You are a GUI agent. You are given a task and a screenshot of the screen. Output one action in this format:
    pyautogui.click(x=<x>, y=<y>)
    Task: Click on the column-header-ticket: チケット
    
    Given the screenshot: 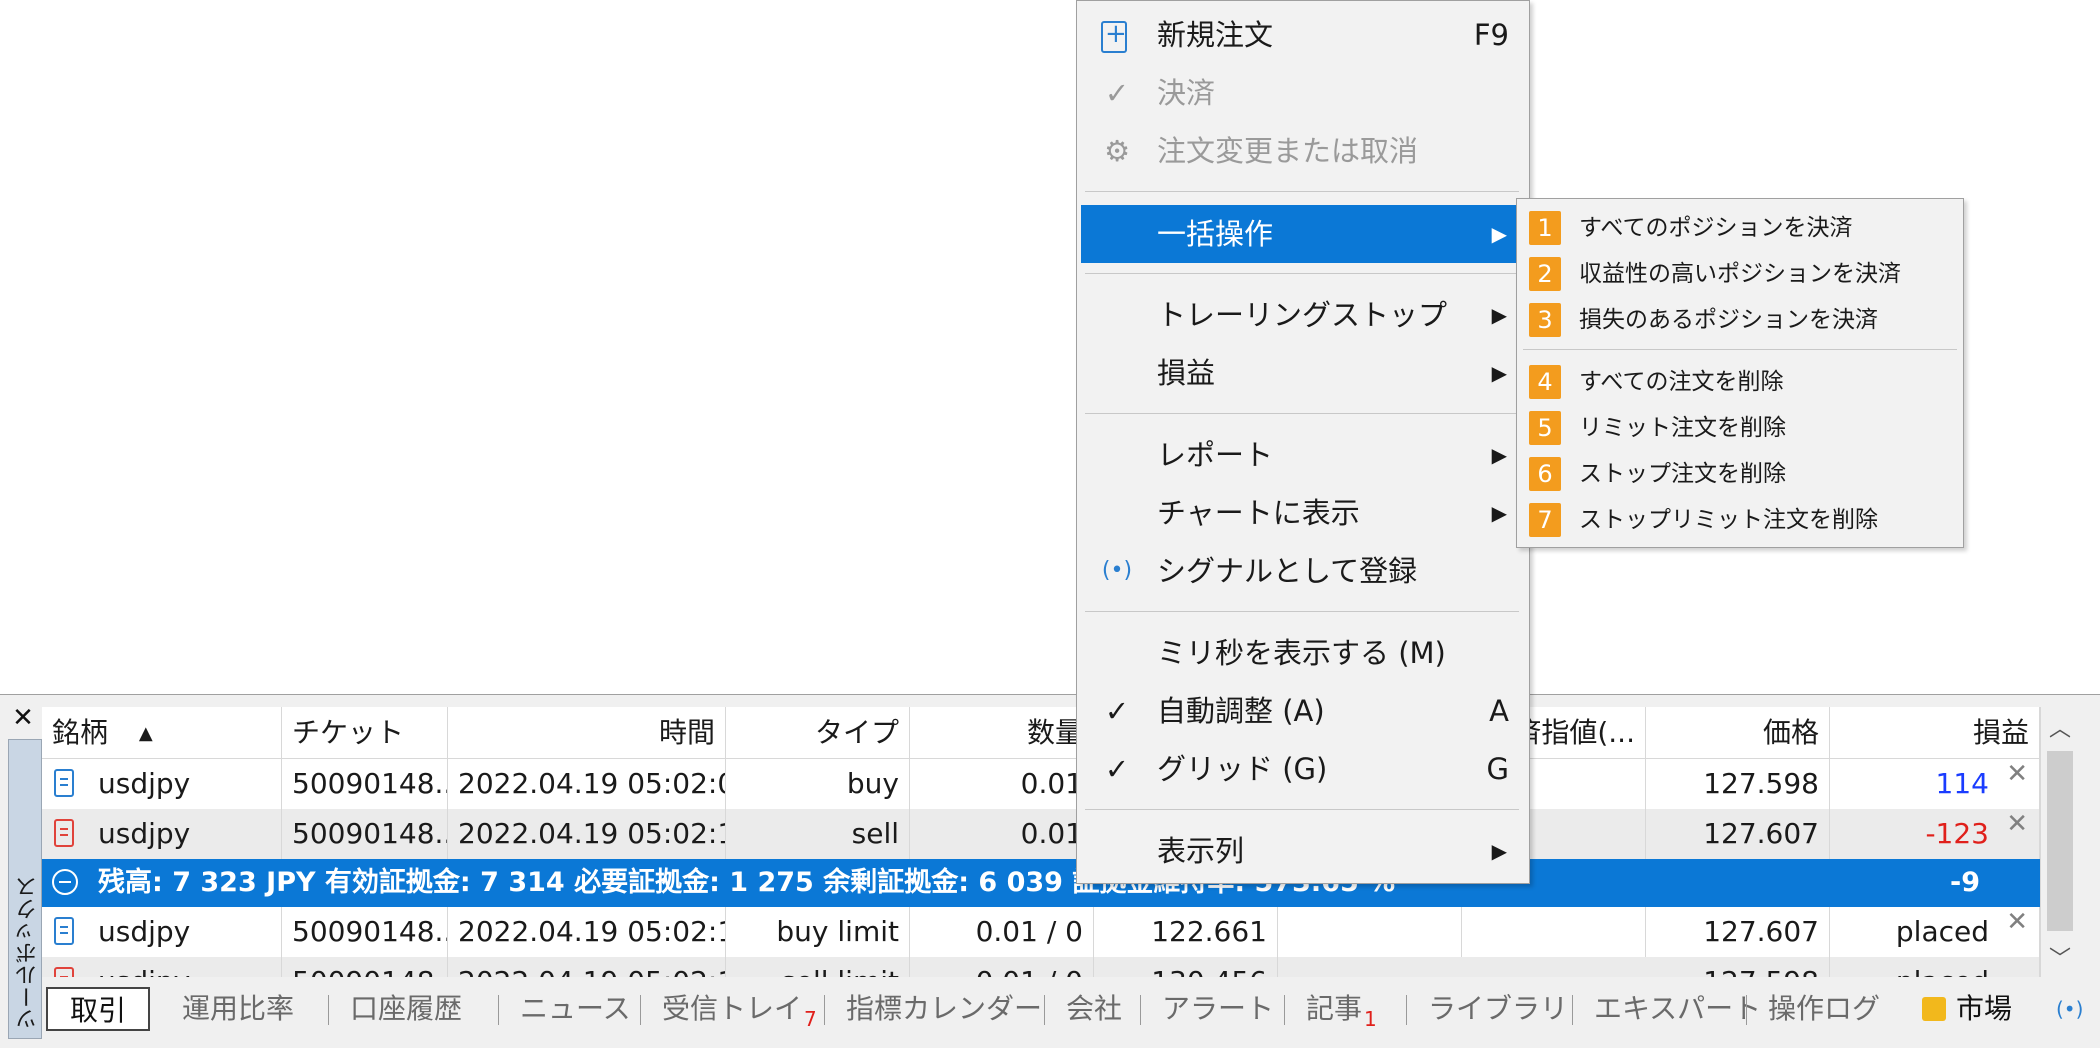 What is the action you would take?
    pyautogui.click(x=365, y=733)
    